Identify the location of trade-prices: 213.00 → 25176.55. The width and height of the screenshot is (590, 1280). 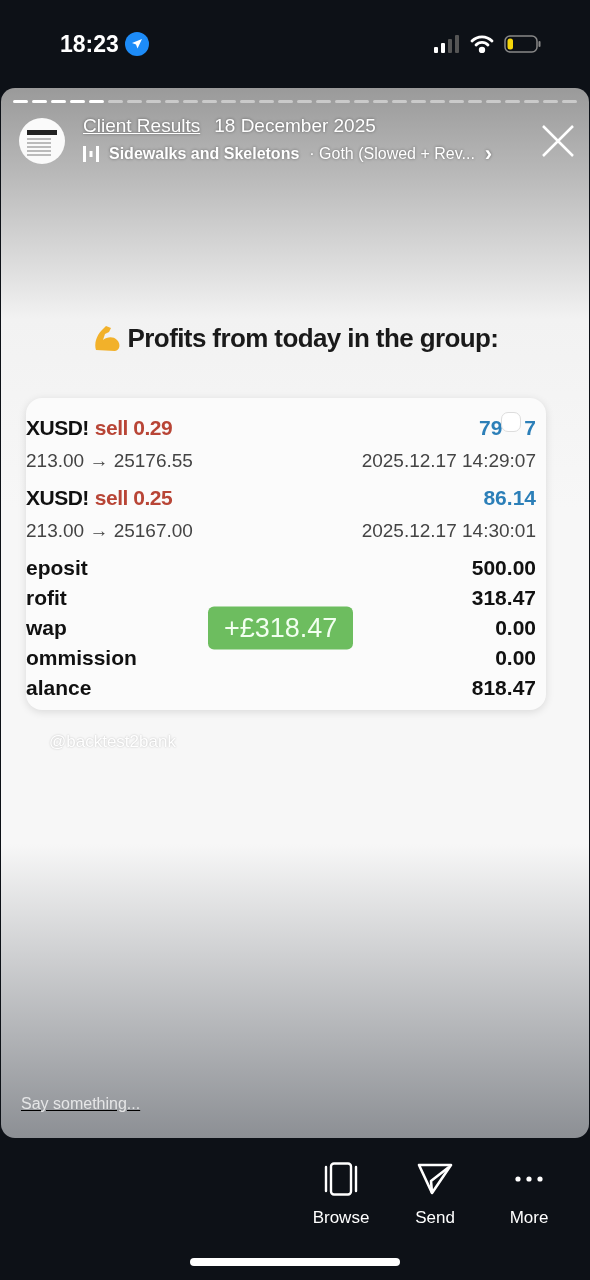
(109, 461).